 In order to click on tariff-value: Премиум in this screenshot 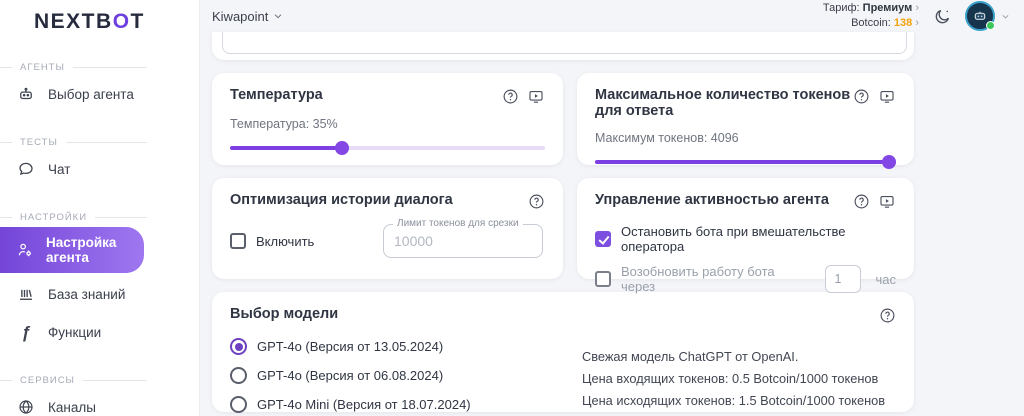, I will do `click(887, 8)`.